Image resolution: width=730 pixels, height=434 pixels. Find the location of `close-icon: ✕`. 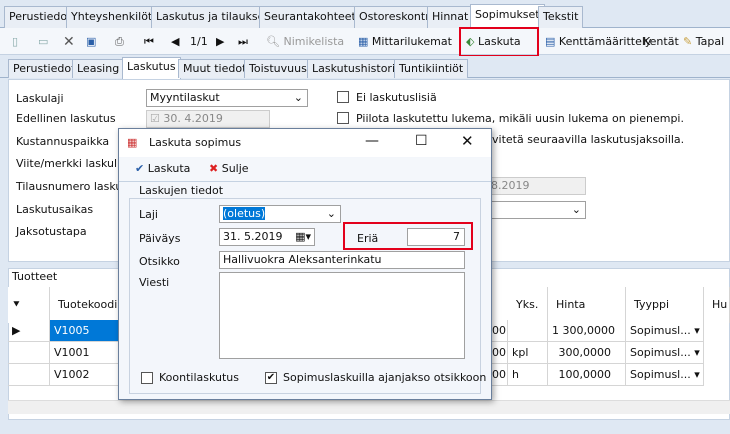

close-icon: ✕ is located at coordinates (467, 141).